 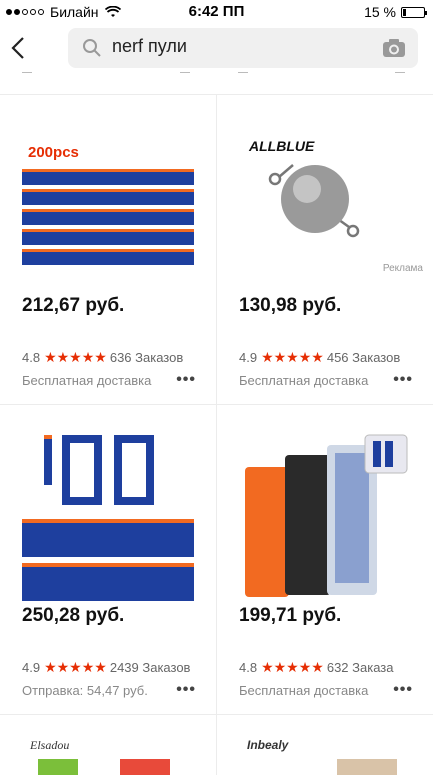 I want to click on rating: 4.8 ★★★★★ 632 Заказа, so click(x=331, y=667).